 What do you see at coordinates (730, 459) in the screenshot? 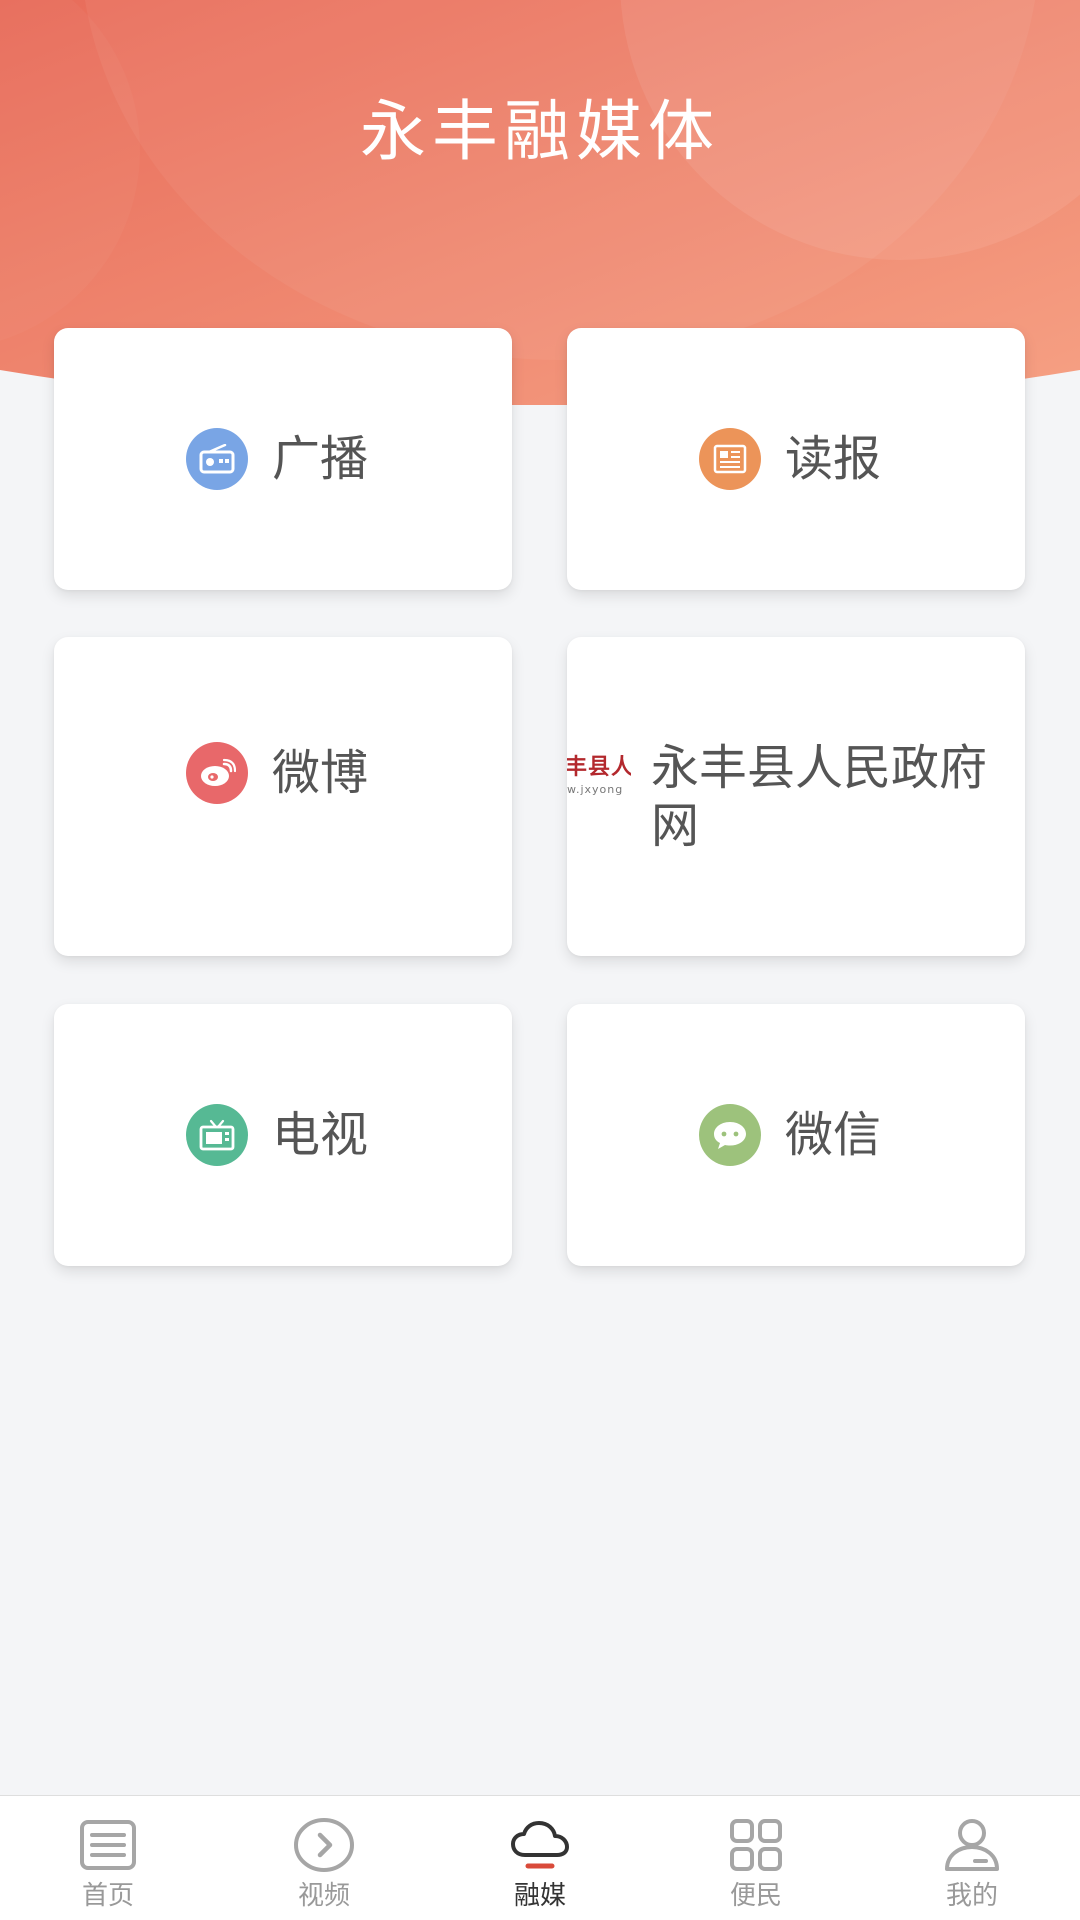
I see `newspaper-icon` at bounding box center [730, 459].